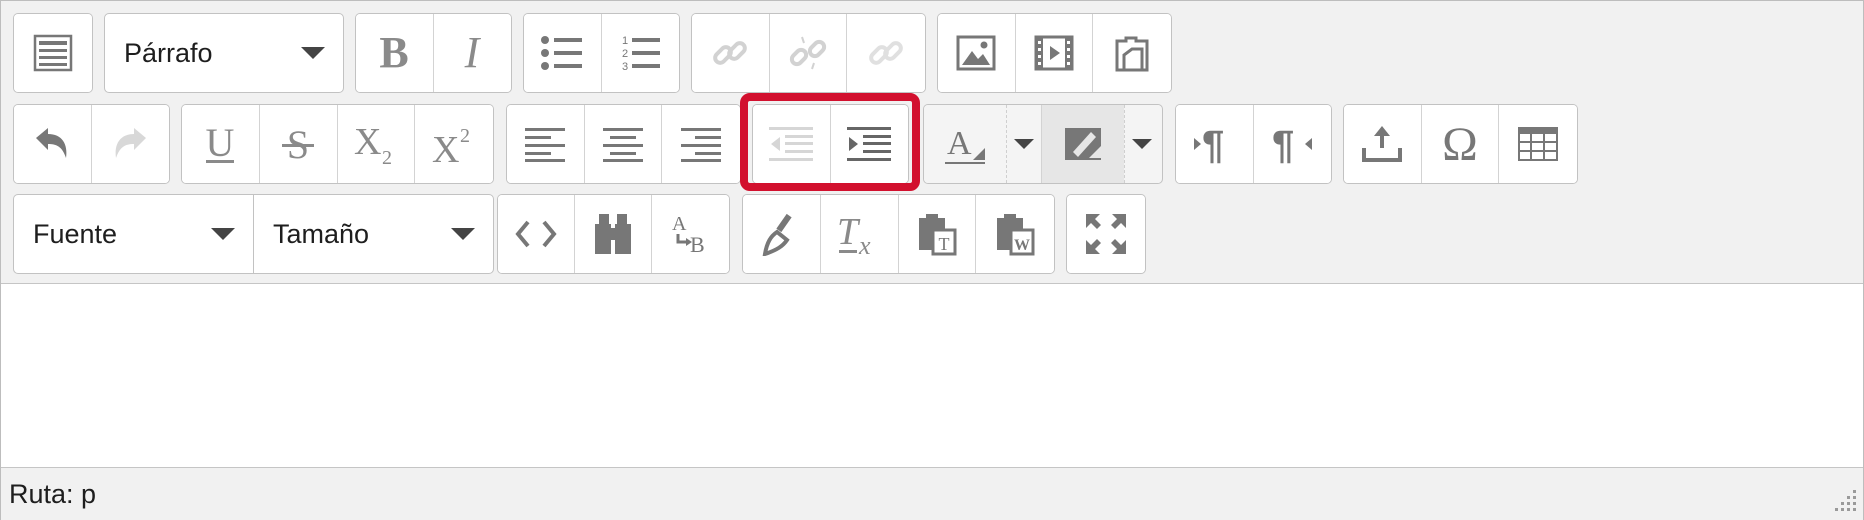 This screenshot has width=1864, height=520. I want to click on find-button, so click(613, 234).